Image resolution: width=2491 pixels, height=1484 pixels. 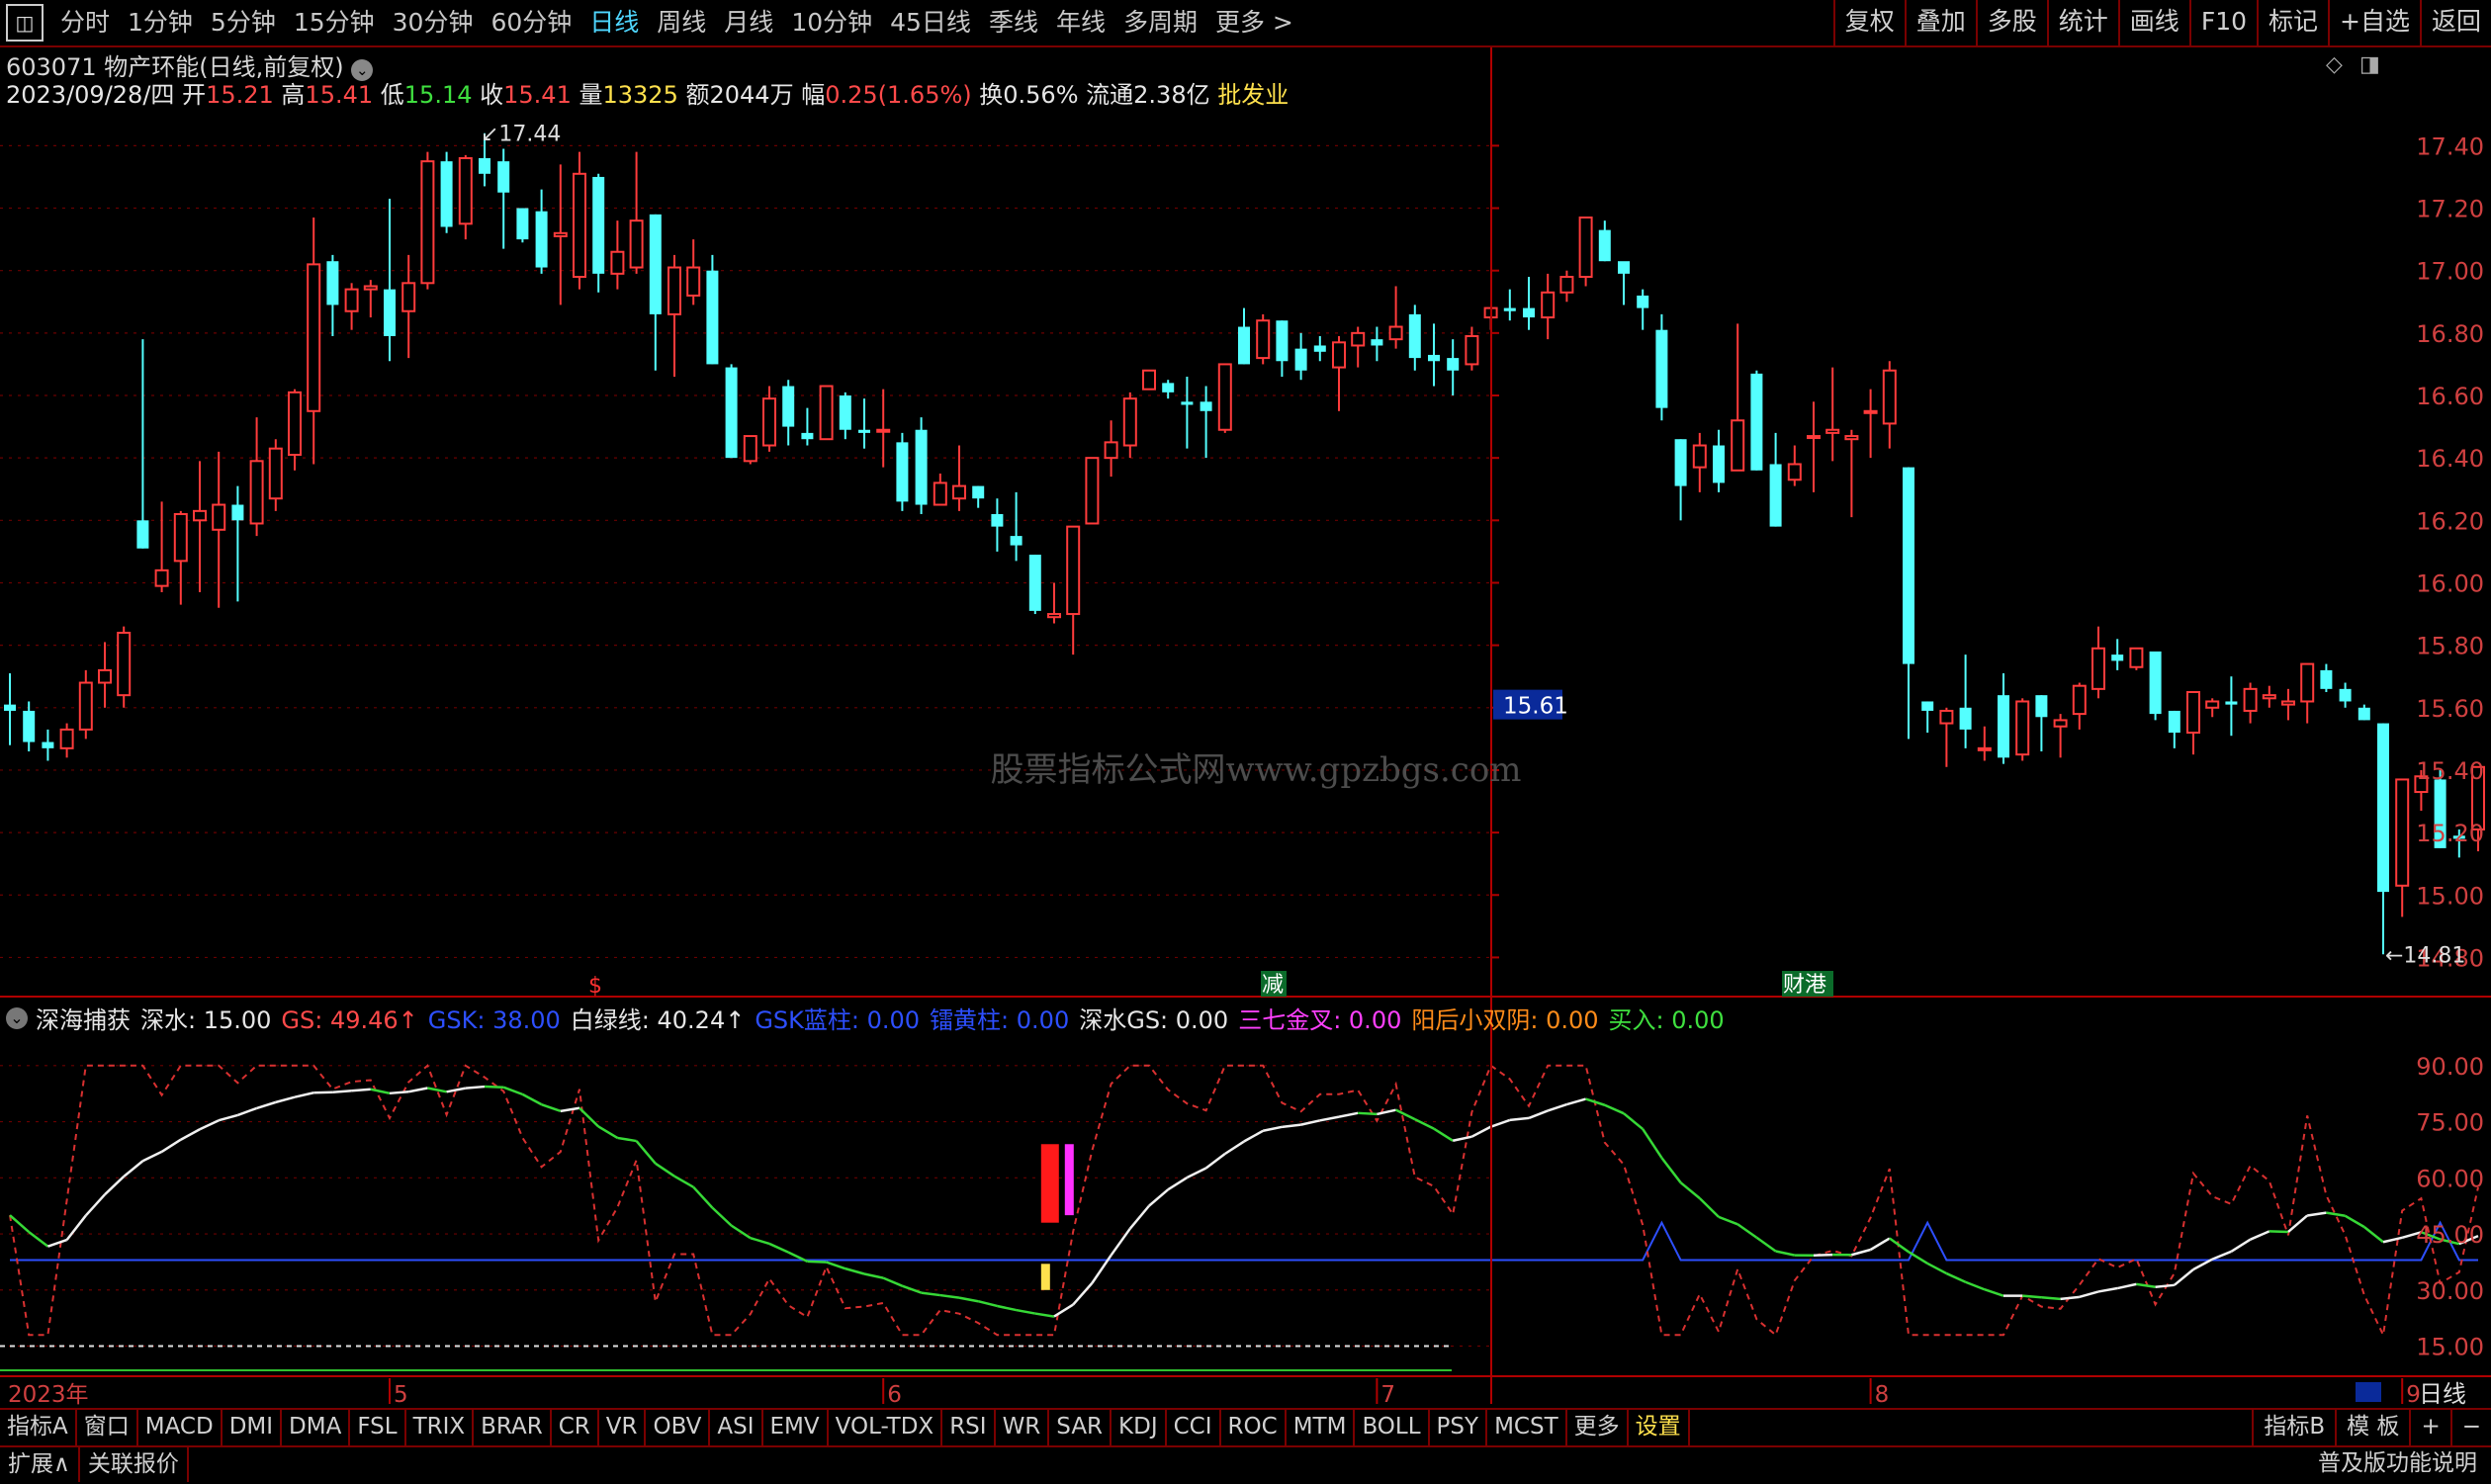 What do you see at coordinates (378, 1427) in the screenshot?
I see `indicator-tab-5: FSL` at bounding box center [378, 1427].